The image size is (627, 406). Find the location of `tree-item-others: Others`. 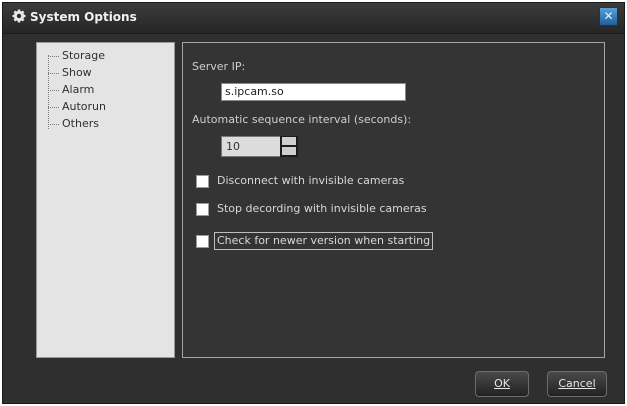

tree-item-others: Others is located at coordinates (73, 124).